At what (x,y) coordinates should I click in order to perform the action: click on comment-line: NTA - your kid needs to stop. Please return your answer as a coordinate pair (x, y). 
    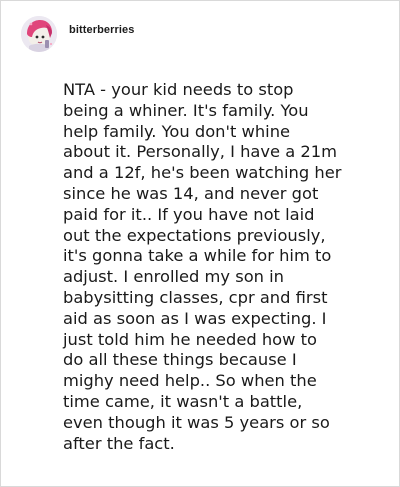
    Looking at the image, I should click on (178, 89).